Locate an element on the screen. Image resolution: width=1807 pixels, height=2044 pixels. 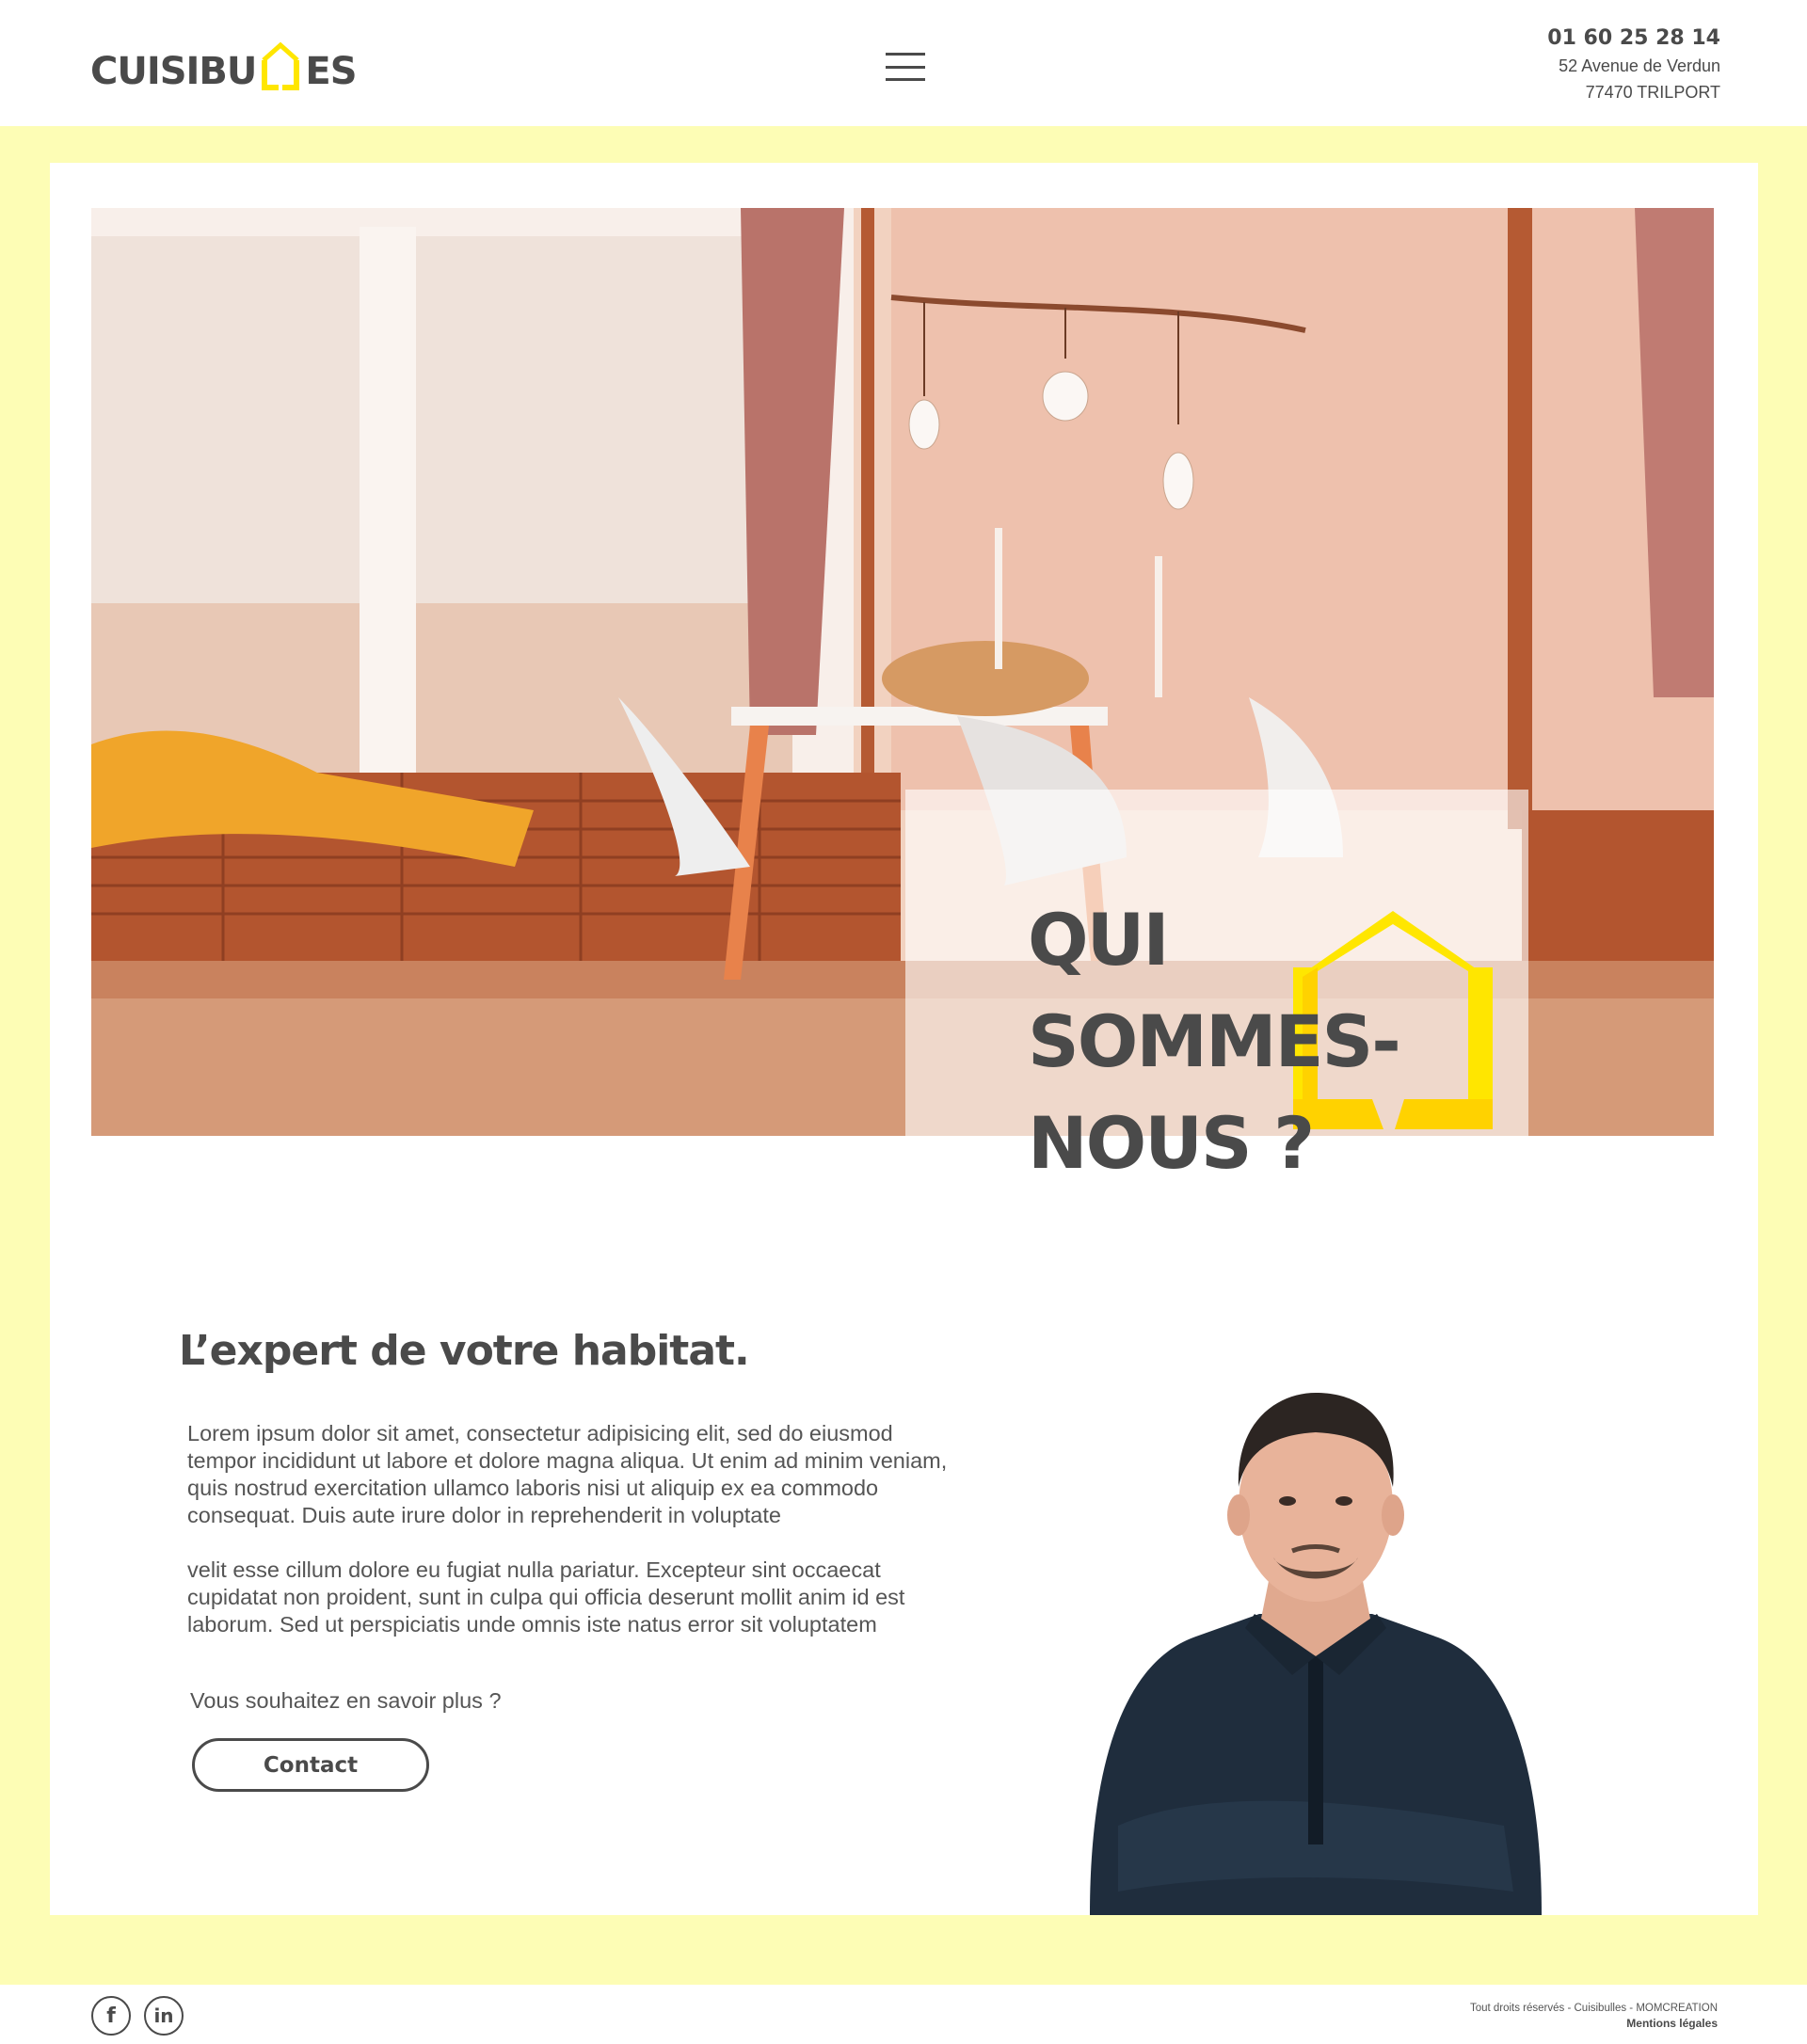
logo-house-icon is located at coordinates (281, 65).